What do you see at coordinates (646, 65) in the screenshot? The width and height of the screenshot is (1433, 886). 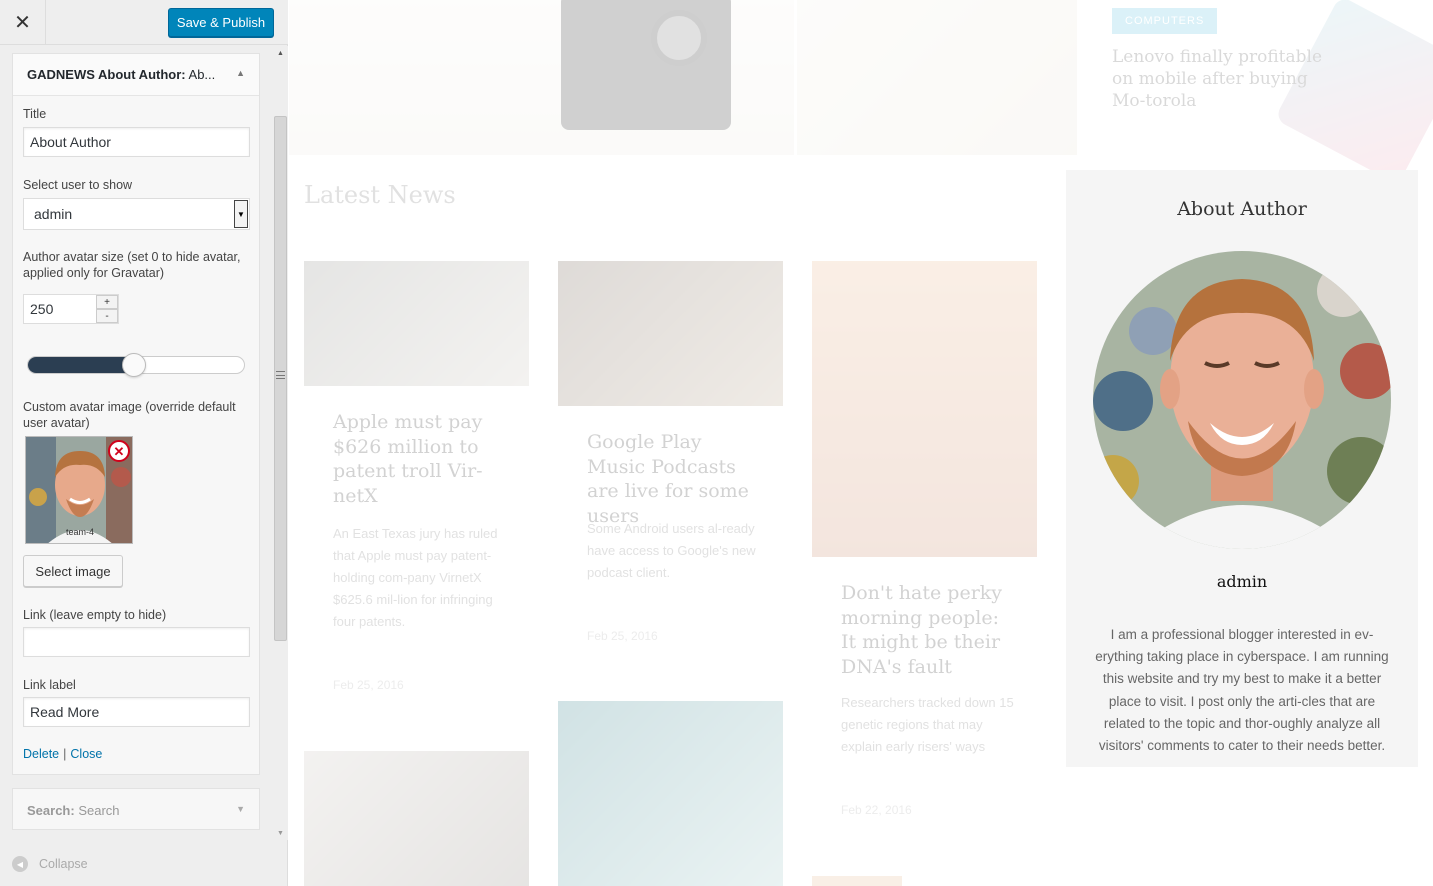 I see `camera-shape` at bounding box center [646, 65].